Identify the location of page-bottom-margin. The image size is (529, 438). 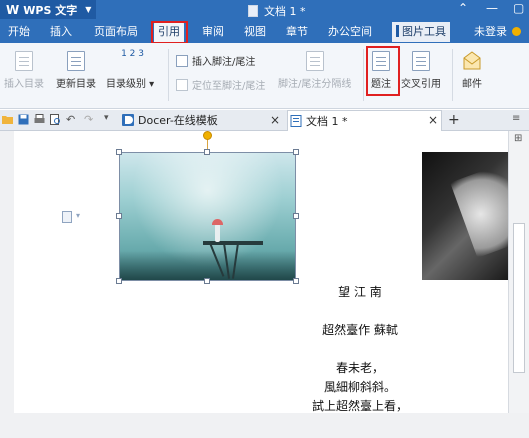
(264, 425).